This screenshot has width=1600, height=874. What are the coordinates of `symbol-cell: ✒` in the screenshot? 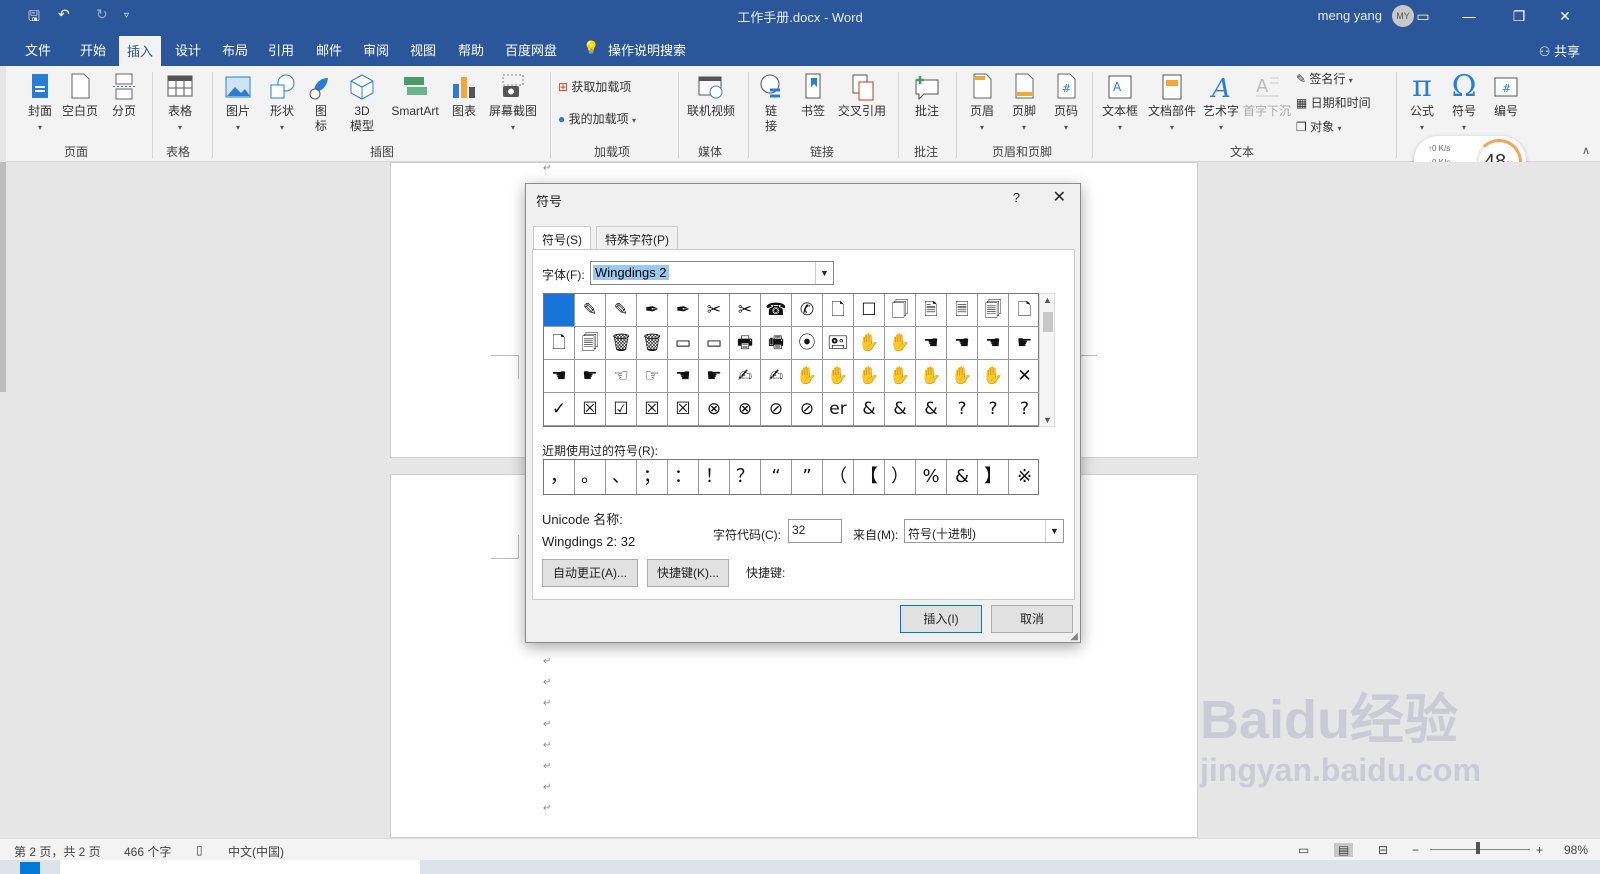 It's located at (683, 310).